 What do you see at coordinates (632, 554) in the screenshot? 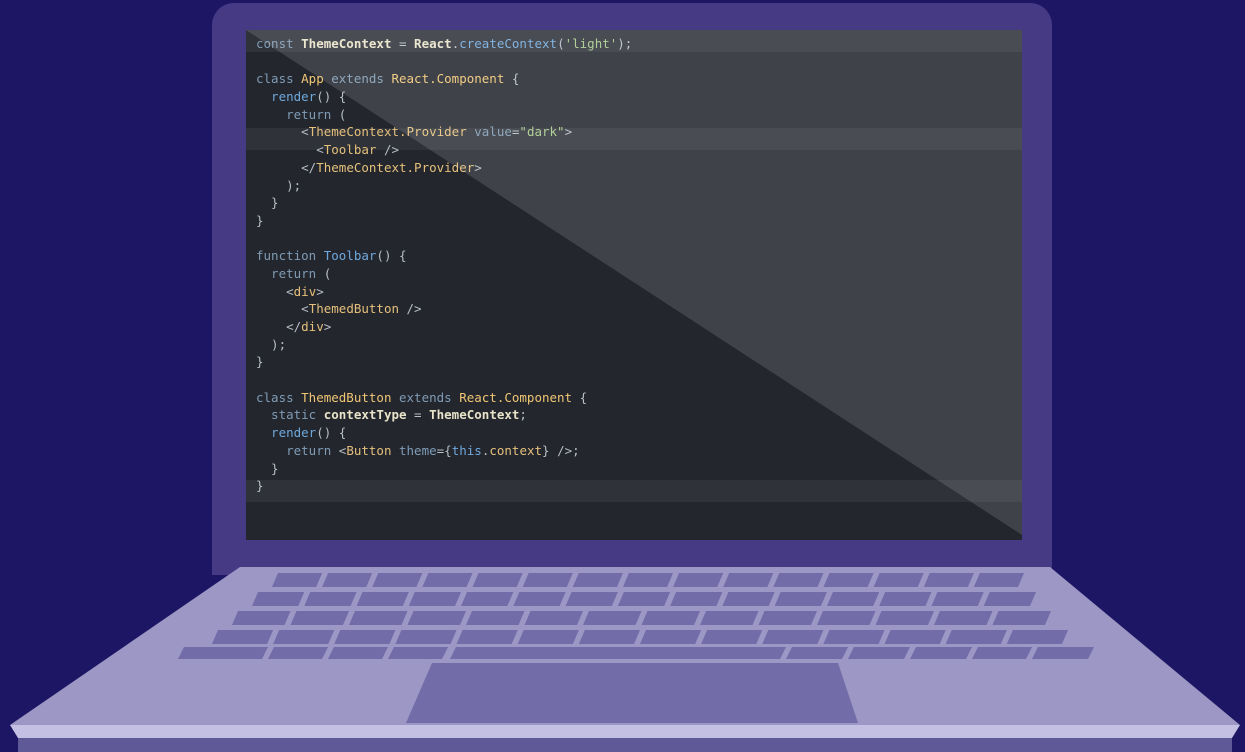
I see `lid-bottom-bezel` at bounding box center [632, 554].